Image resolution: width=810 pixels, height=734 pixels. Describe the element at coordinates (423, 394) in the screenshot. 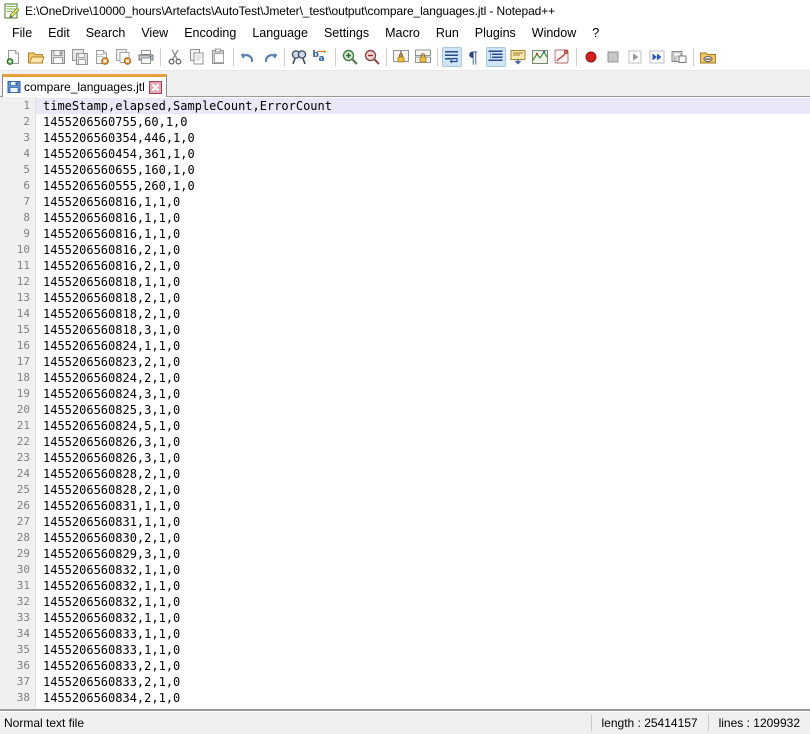

I see `code-line: 1455206560824,3,1,0` at that location.